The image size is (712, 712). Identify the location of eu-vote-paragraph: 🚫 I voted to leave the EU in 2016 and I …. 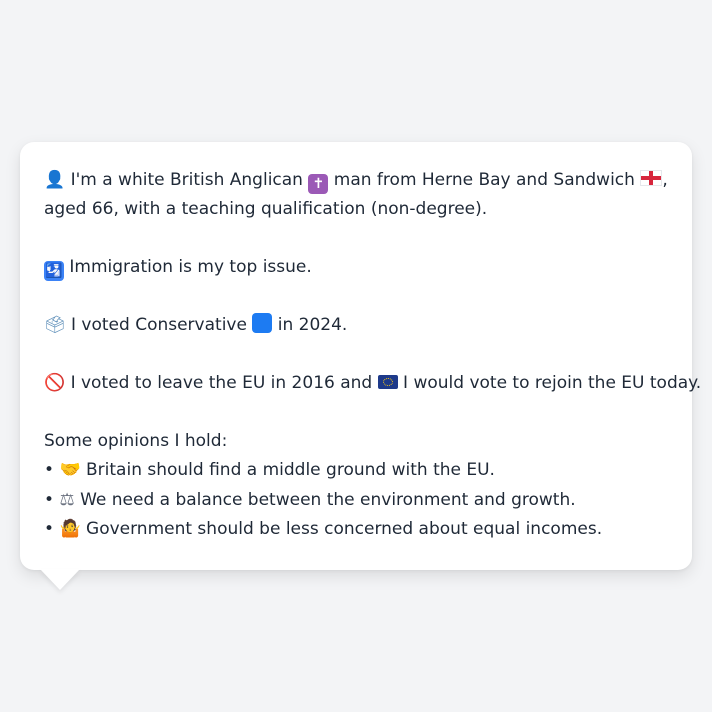
(372, 383).